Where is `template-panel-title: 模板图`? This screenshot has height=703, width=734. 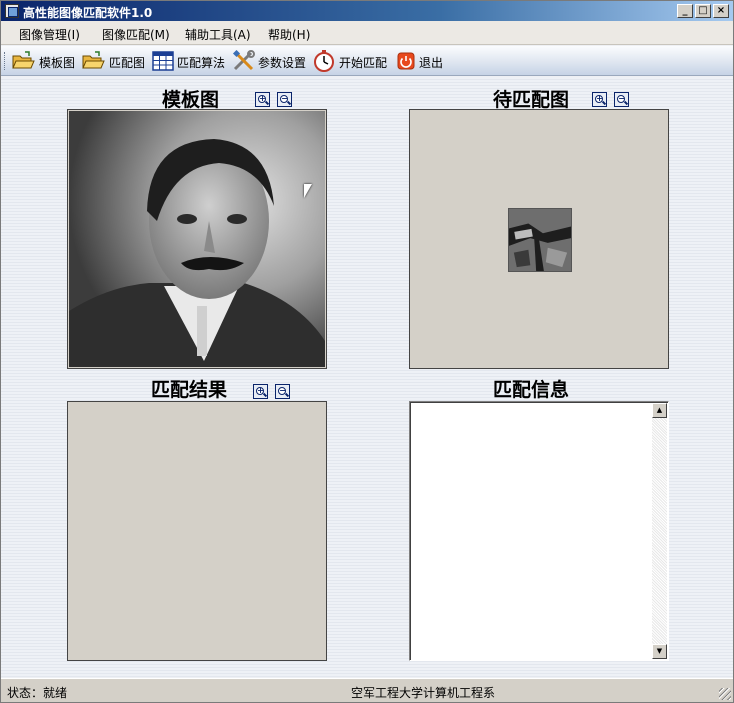
template-panel-title: 模板图 is located at coordinates (191, 100).